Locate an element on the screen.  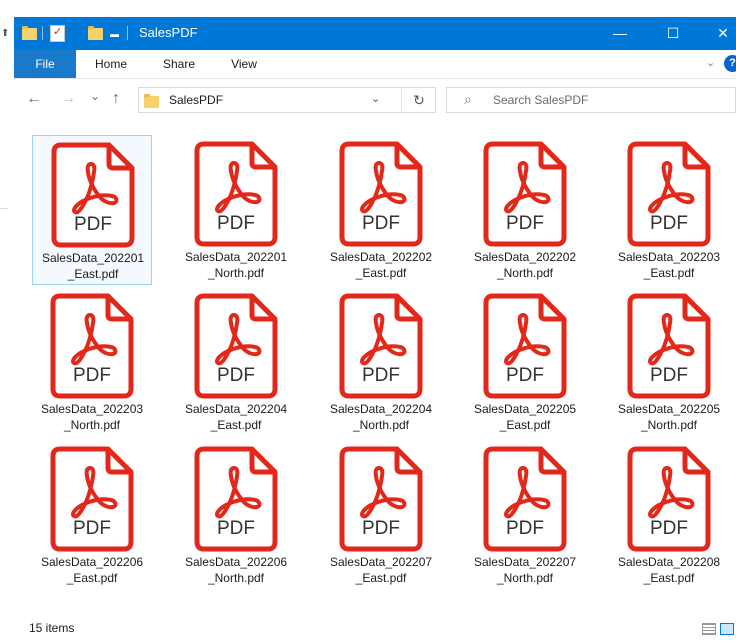
large-icons-view-icon is located at coordinates (727, 629).